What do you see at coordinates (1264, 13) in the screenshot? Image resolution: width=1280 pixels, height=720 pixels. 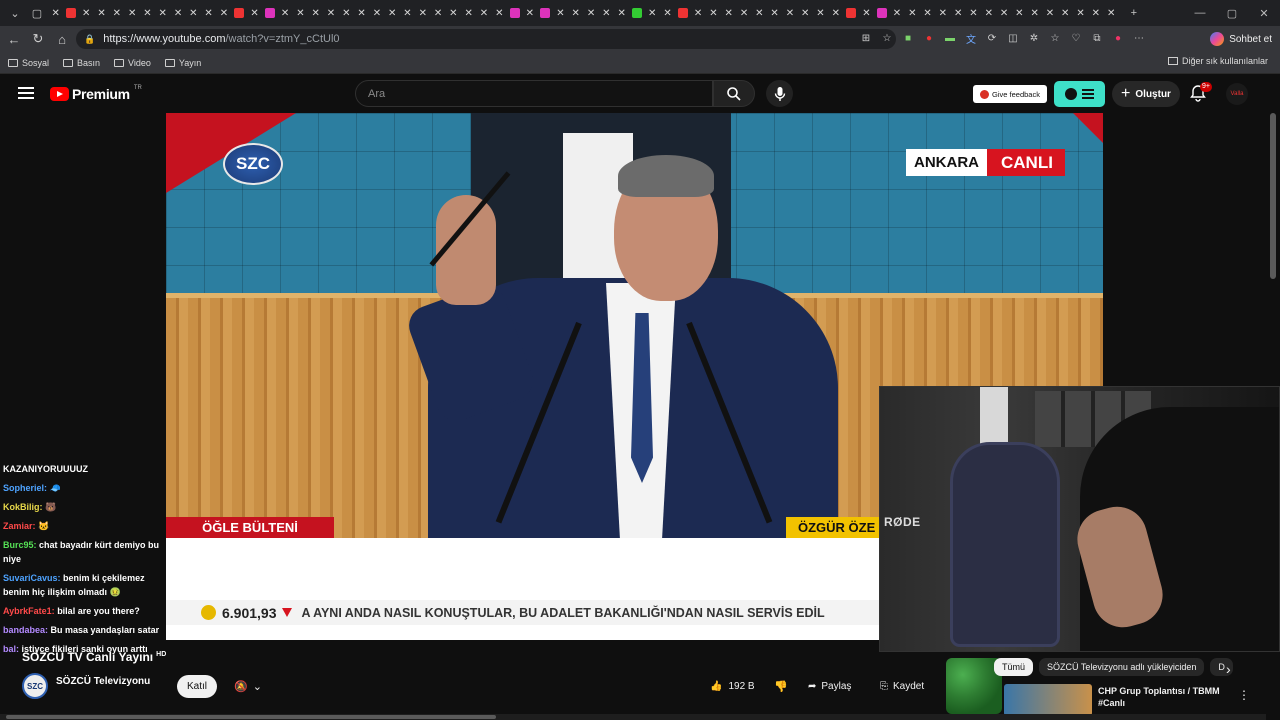 I see `close-window-icon: ✕` at bounding box center [1264, 13].